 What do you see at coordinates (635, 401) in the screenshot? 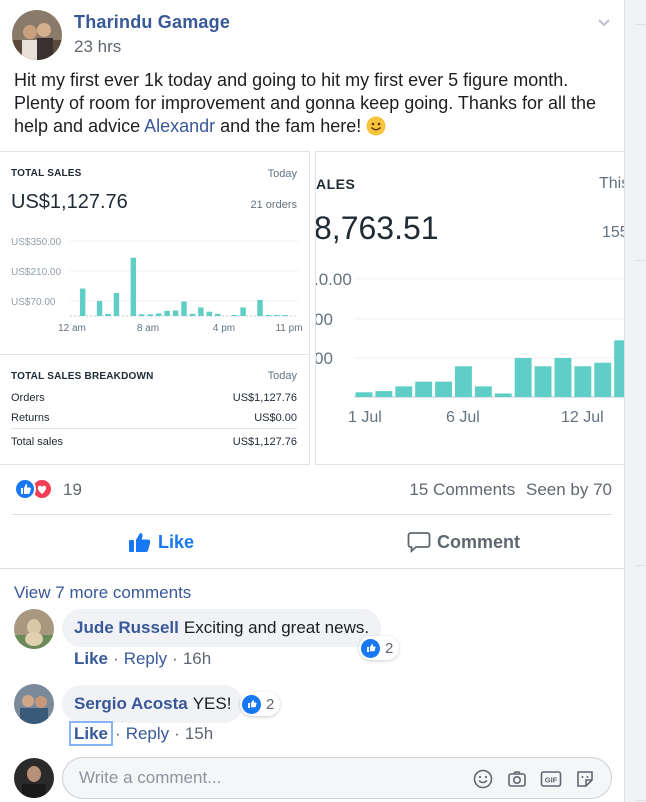
I see `right-scroll-rail` at bounding box center [635, 401].